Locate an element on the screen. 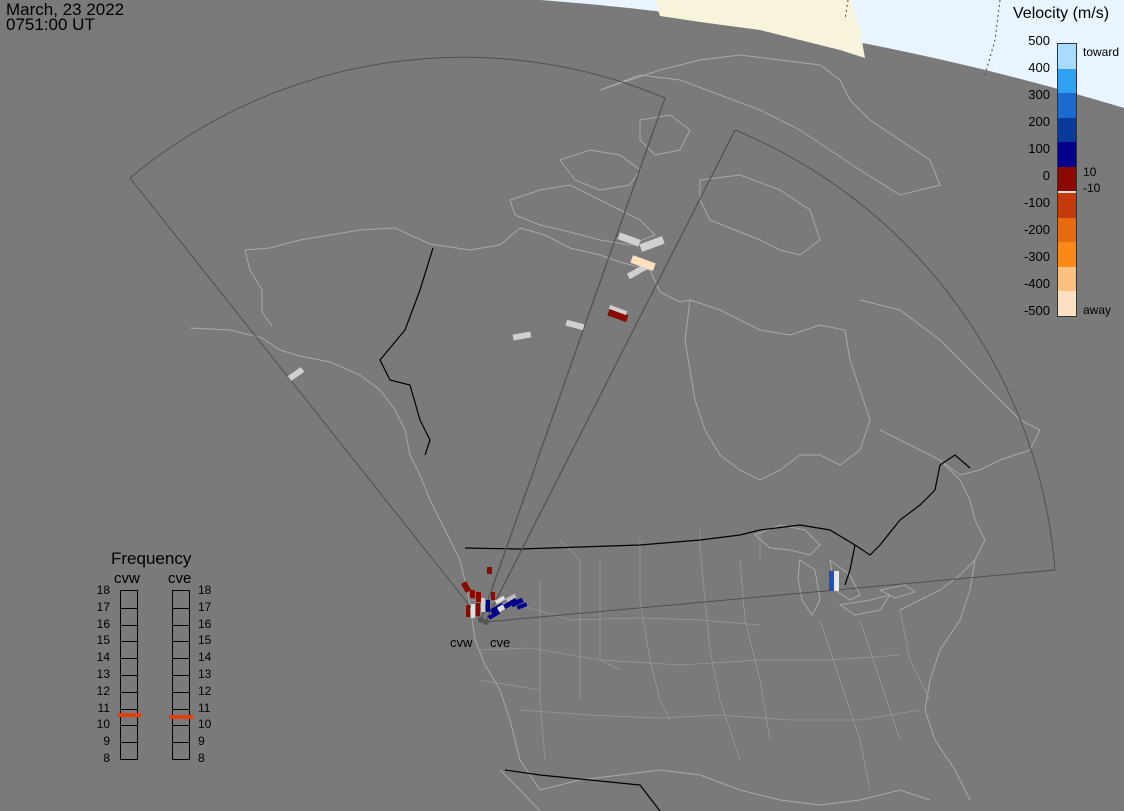 The width and height of the screenshot is (1124, 811). freq-num-right: 13 is located at coordinates (205, 674).